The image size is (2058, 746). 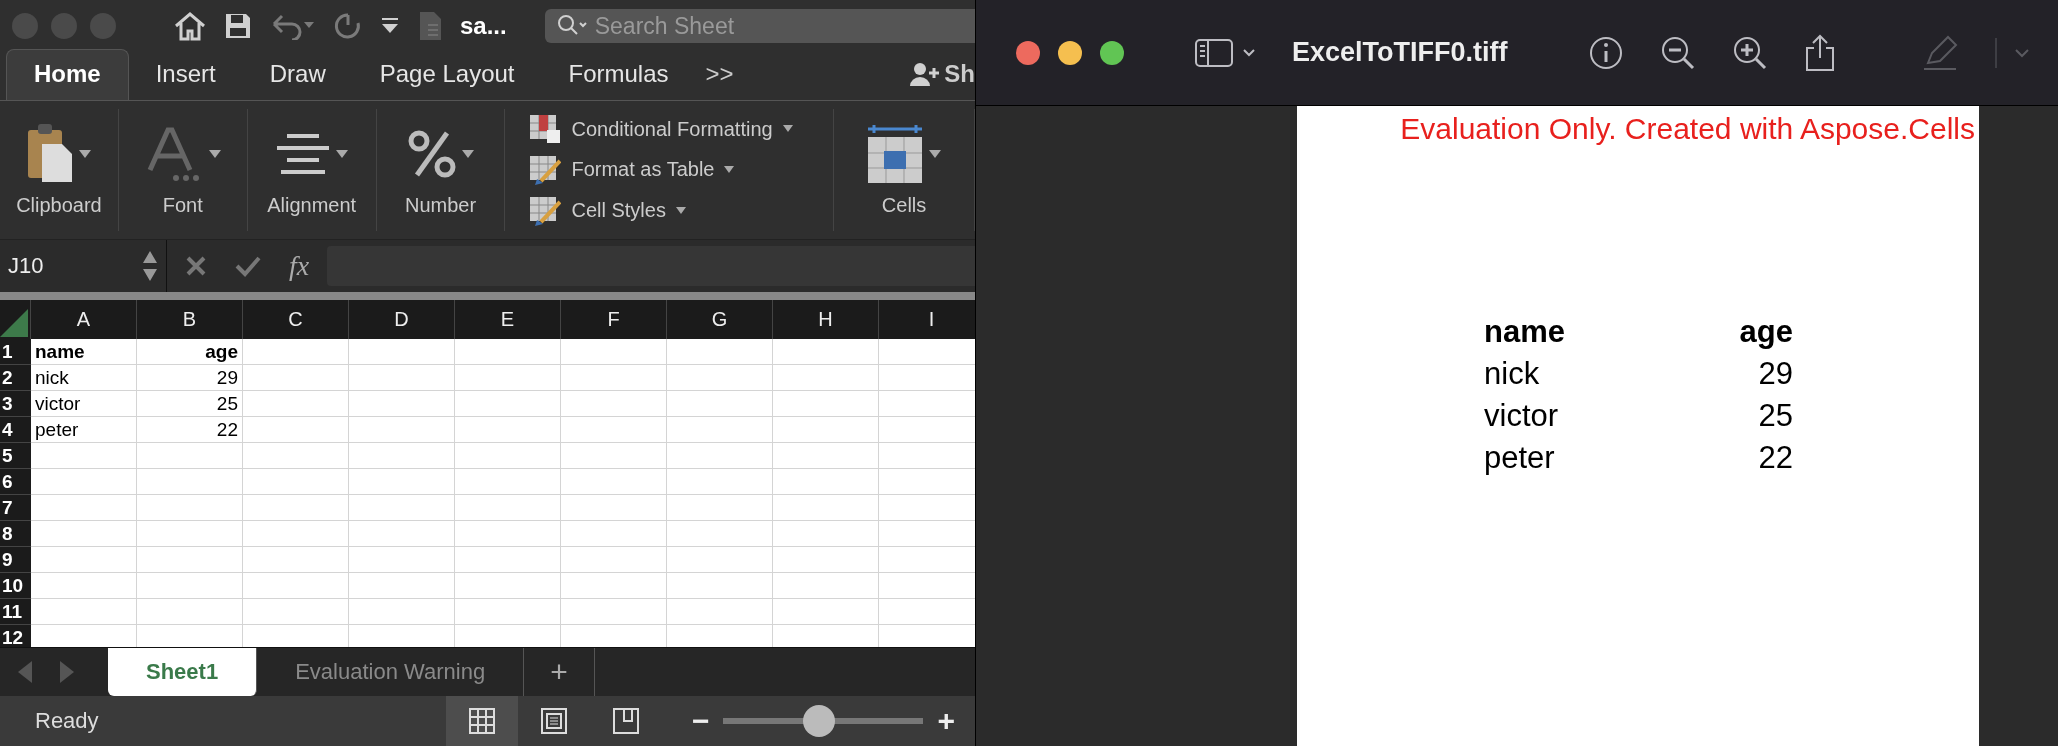 What do you see at coordinates (720, 319) in the screenshot?
I see `column-header: G` at bounding box center [720, 319].